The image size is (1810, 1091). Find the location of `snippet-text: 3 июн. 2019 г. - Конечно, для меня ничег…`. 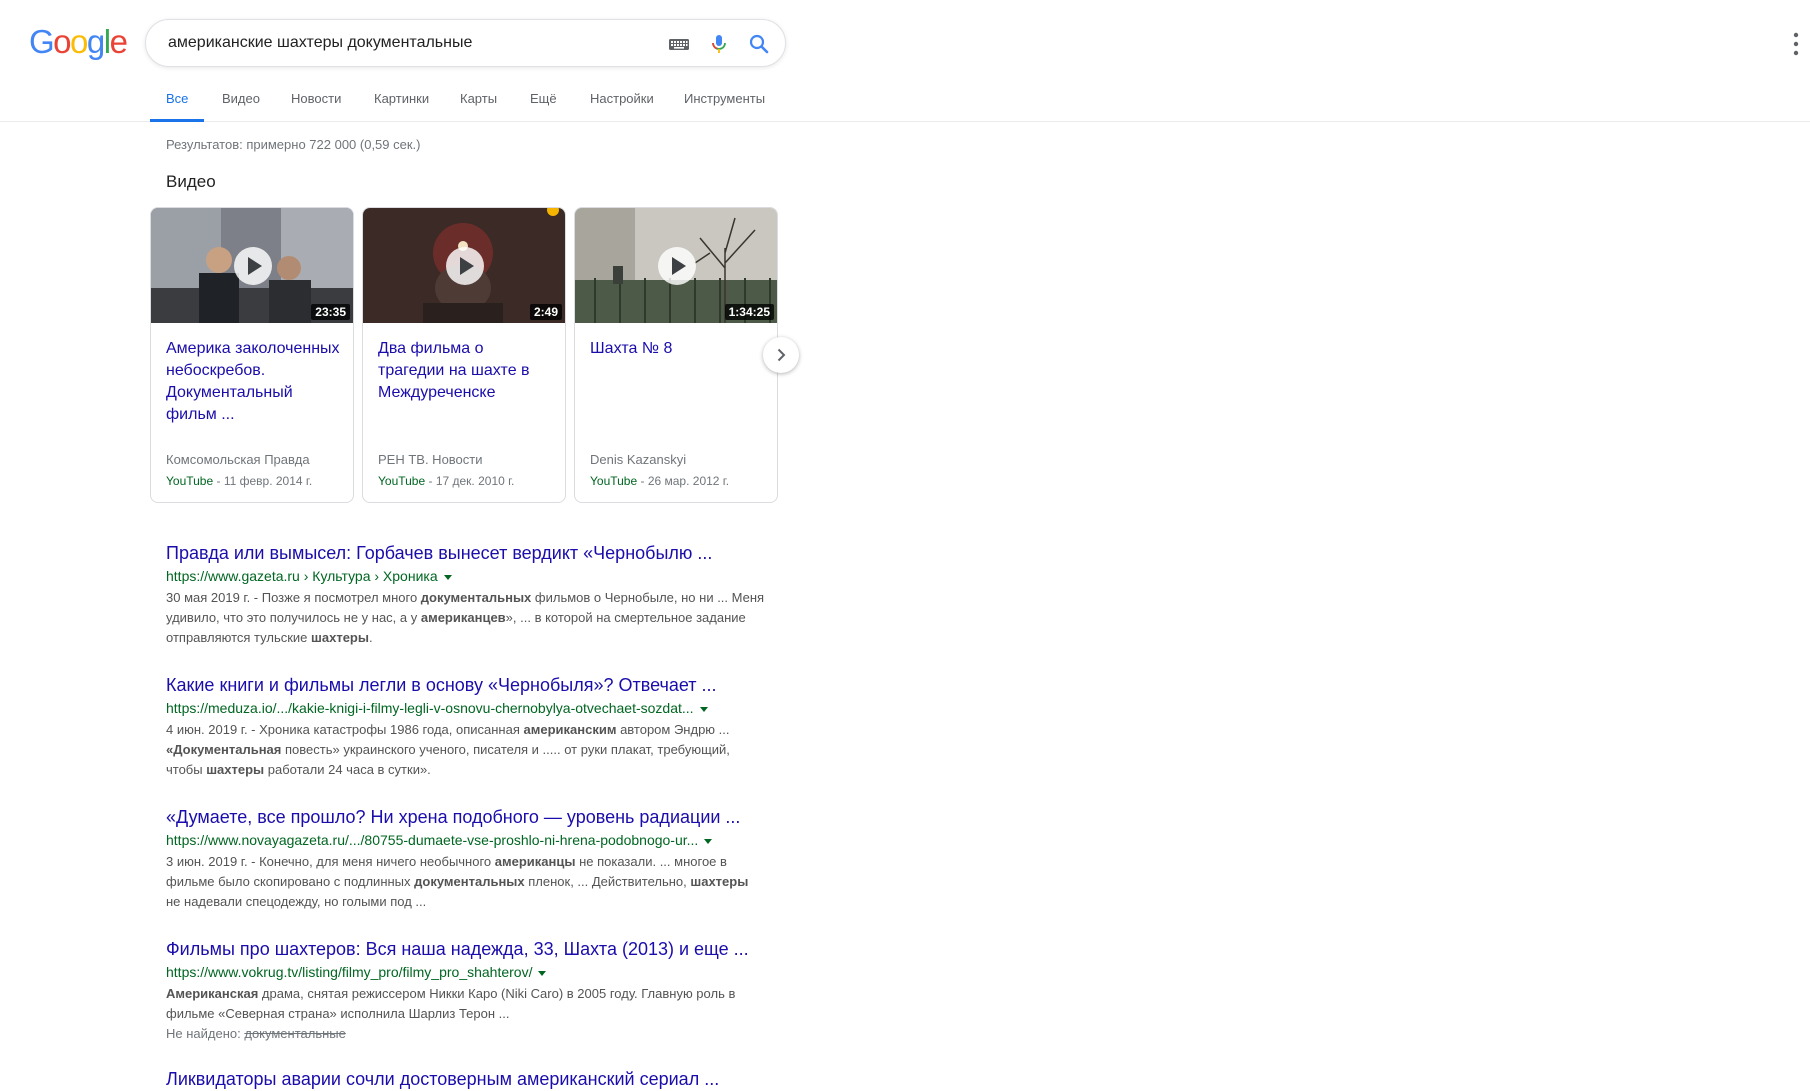

snippet-text: 3 июн. 2019 г. - Конечно, для меня ничег… is located at coordinates (330, 861).